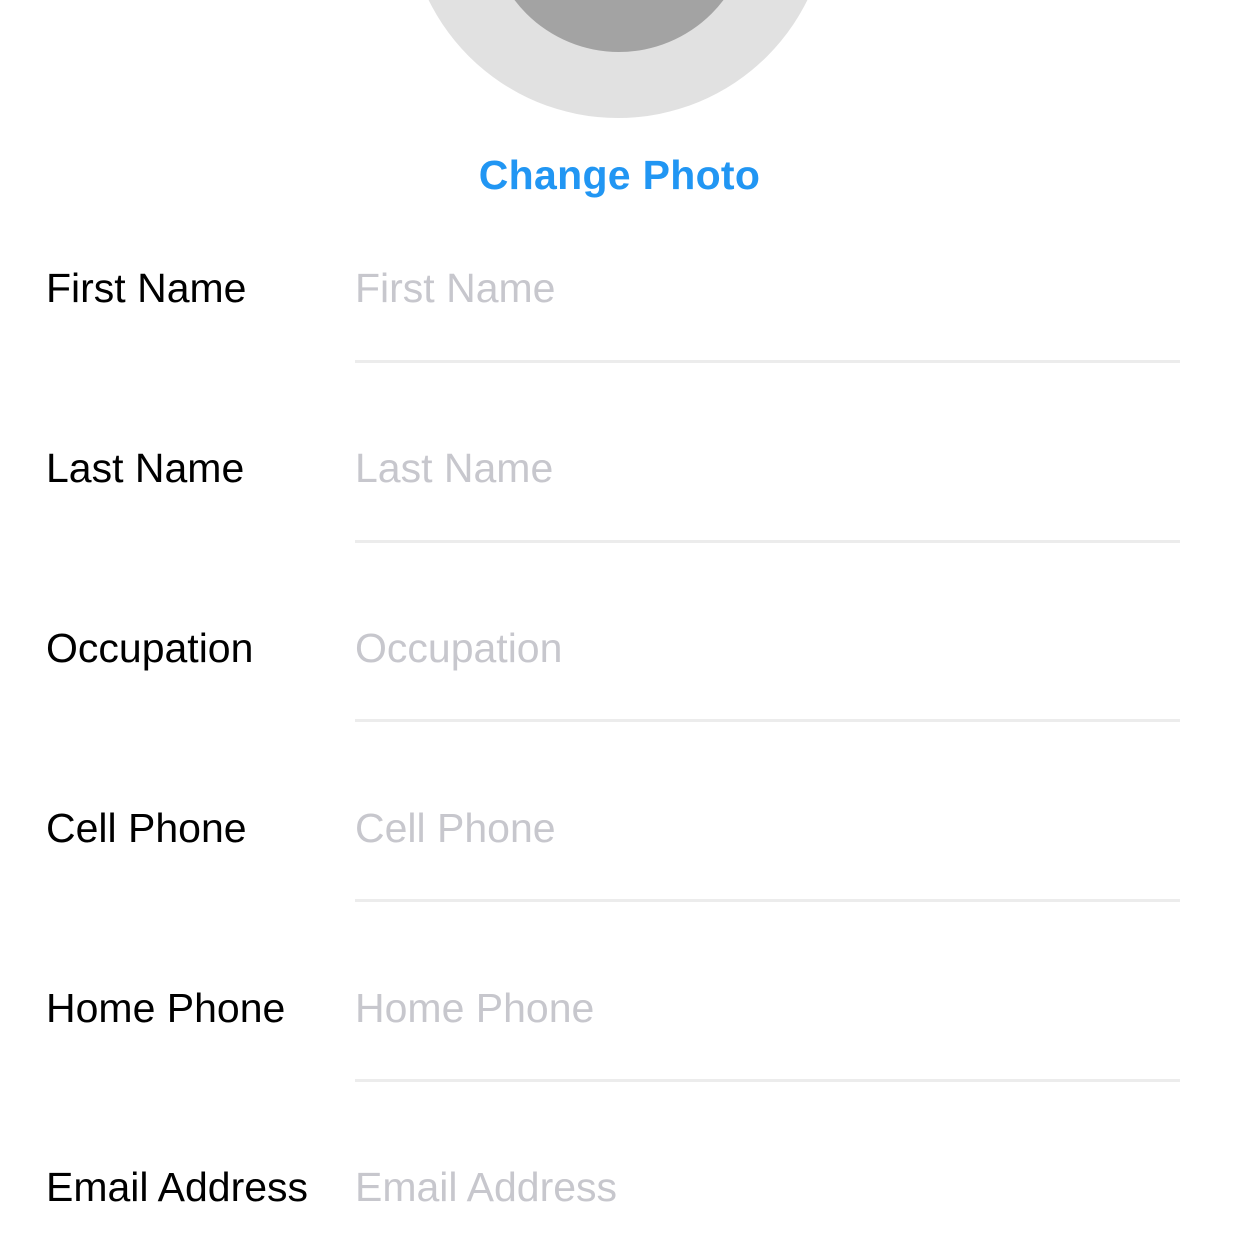 The height and width of the screenshot is (1242, 1239). I want to click on cell-phone-label: Cell Phone, so click(146, 828).